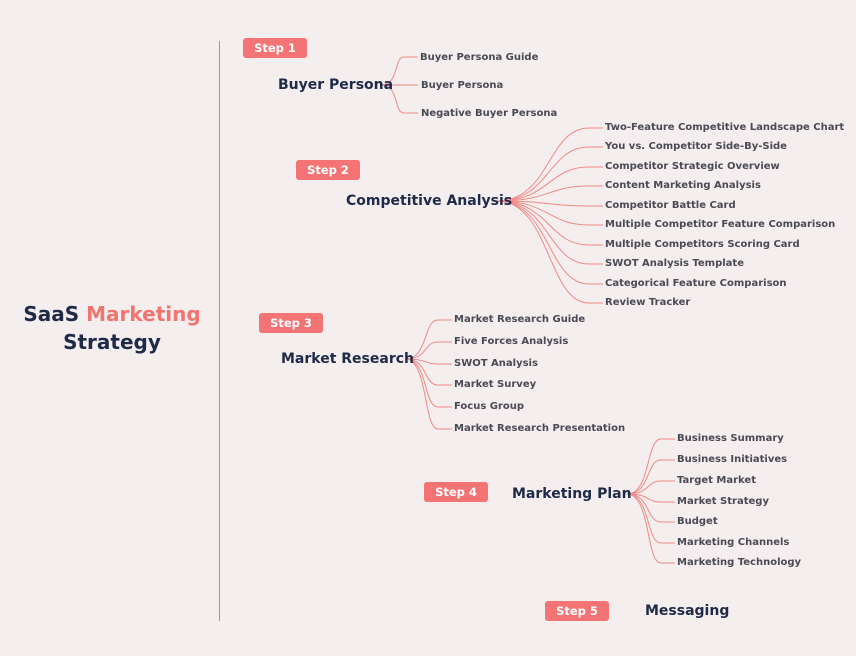 Image resolution: width=856 pixels, height=656 pixels. Describe the element at coordinates (696, 146) in the screenshot. I see `step-2-item: You vs. Competitor Side-By-Side` at that location.